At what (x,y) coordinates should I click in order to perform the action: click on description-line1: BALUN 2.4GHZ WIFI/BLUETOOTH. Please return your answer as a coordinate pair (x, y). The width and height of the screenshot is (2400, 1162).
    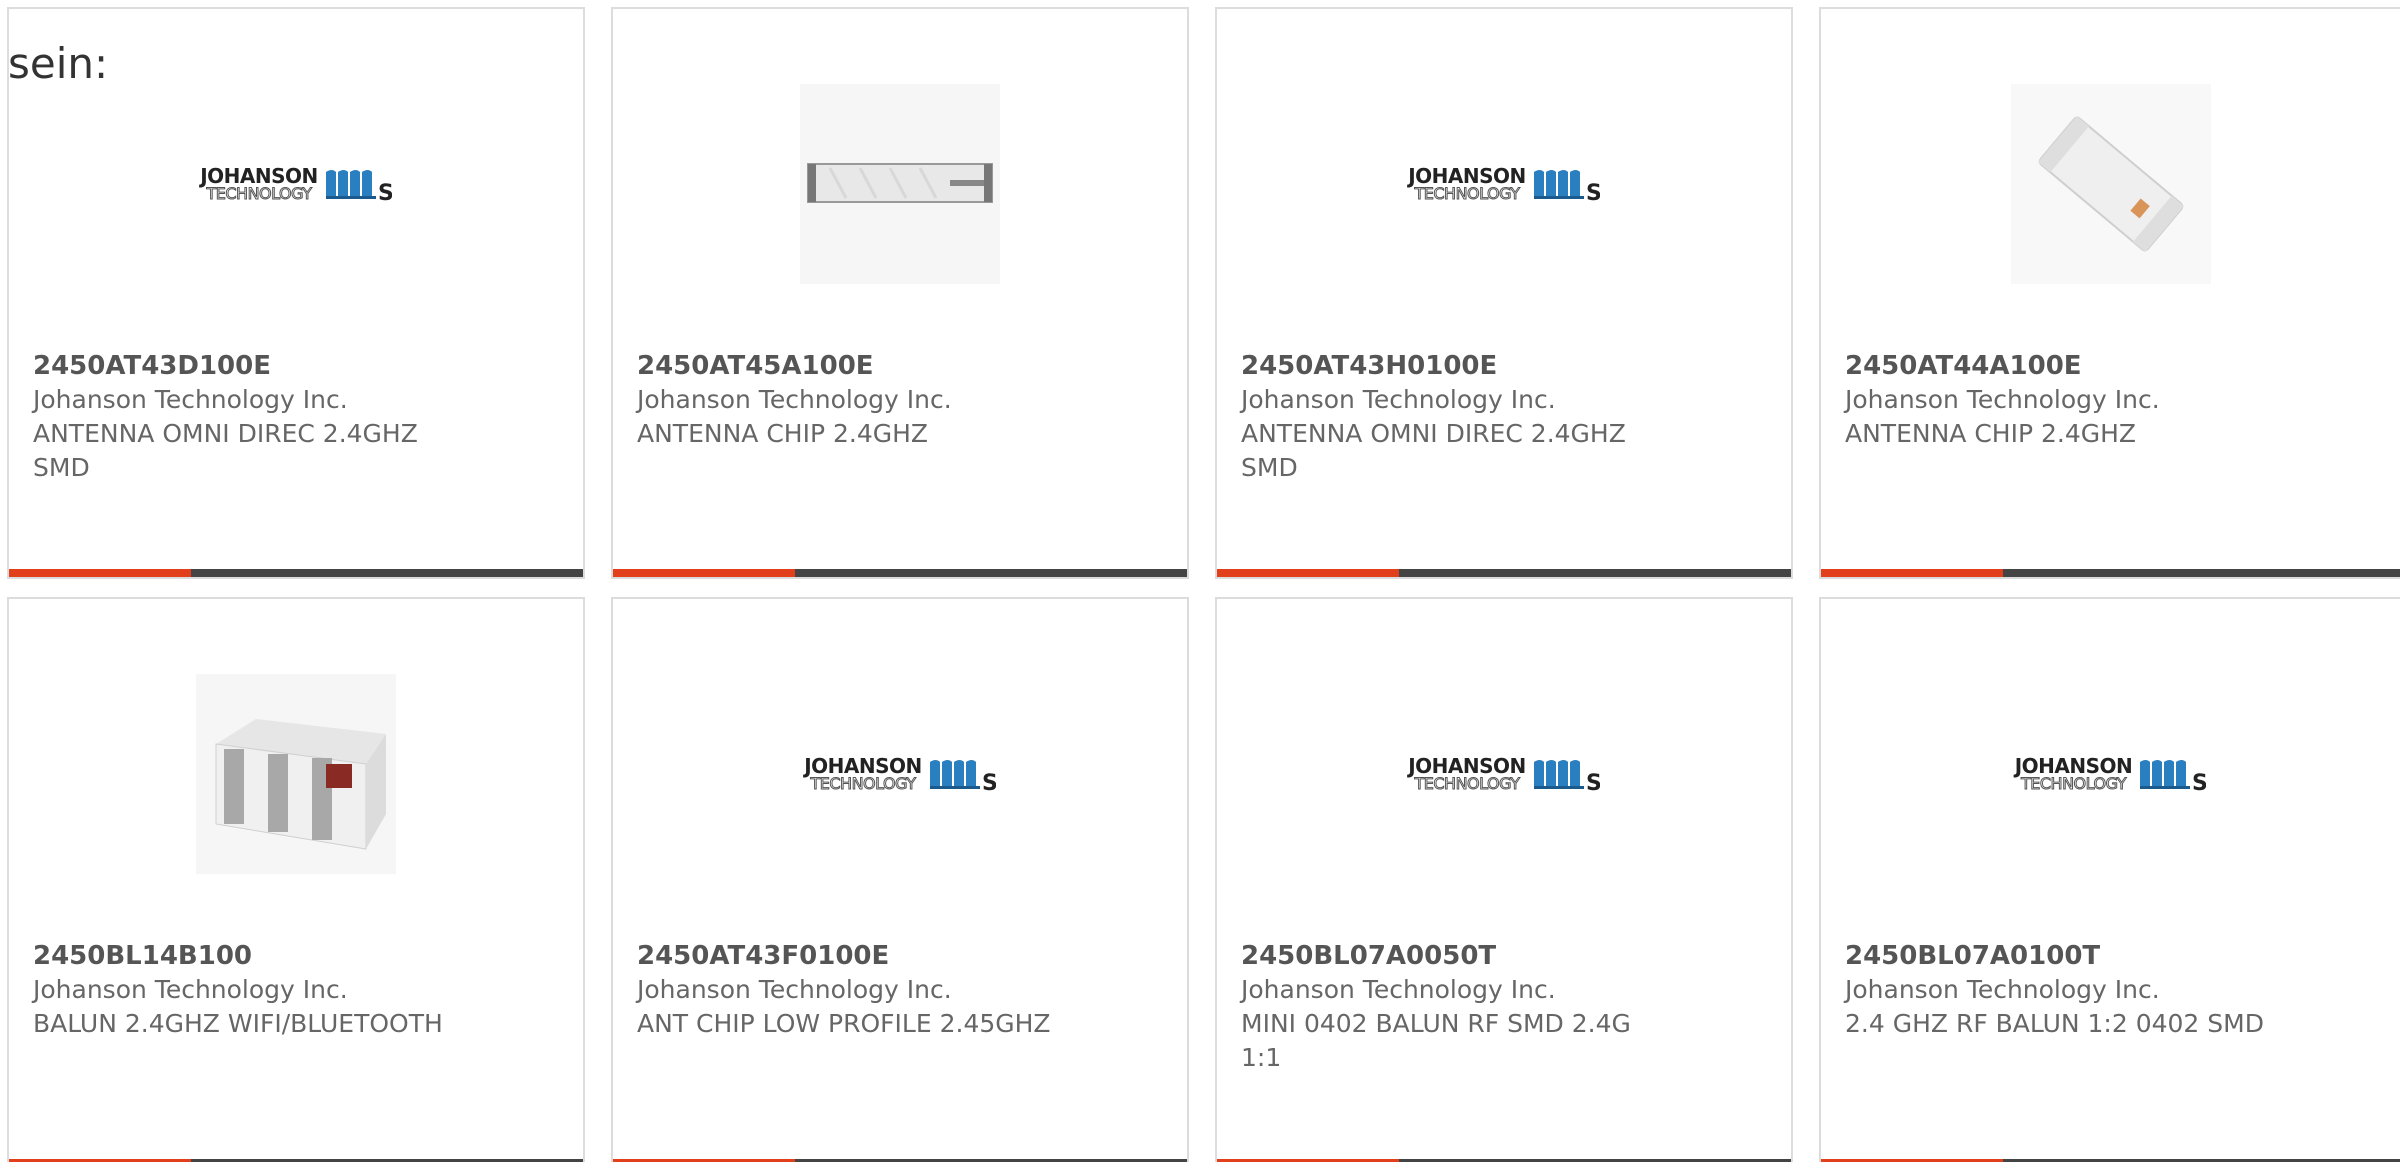
    Looking at the image, I should click on (238, 1023).